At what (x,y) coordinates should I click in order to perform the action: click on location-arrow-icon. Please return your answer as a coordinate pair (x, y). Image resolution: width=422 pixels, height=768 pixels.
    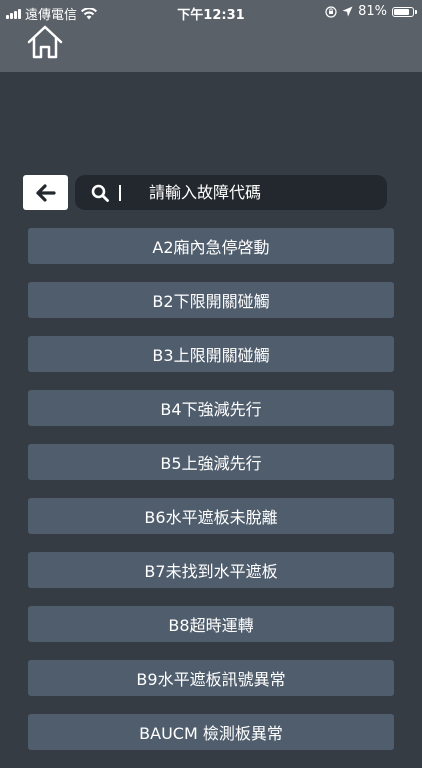
    Looking at the image, I should click on (347, 11).